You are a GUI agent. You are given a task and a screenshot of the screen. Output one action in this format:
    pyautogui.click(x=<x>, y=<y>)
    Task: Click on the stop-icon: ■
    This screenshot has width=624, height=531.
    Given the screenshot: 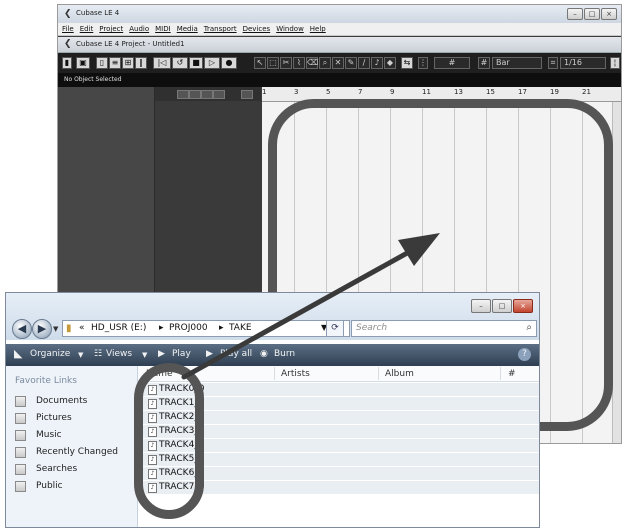 What is the action you would take?
    pyautogui.click(x=196, y=63)
    